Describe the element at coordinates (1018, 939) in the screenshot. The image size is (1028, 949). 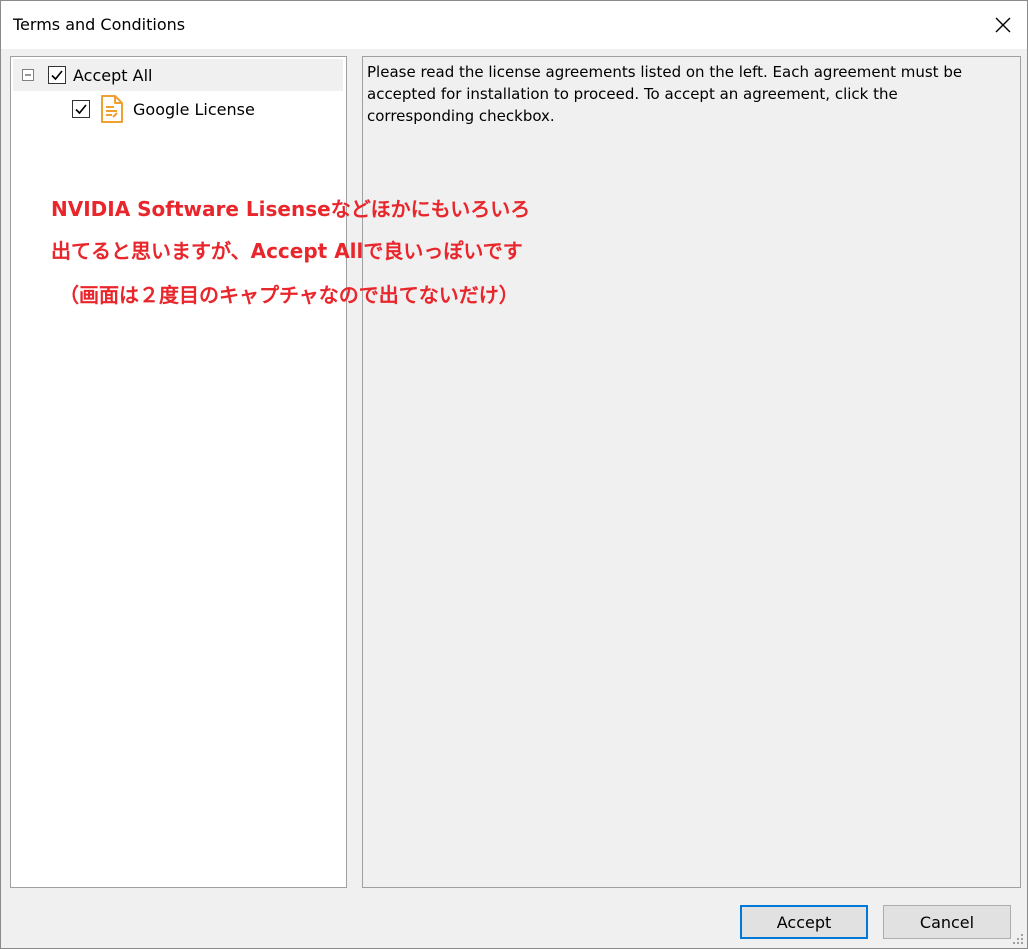
I see `resize-grip-icon` at that location.